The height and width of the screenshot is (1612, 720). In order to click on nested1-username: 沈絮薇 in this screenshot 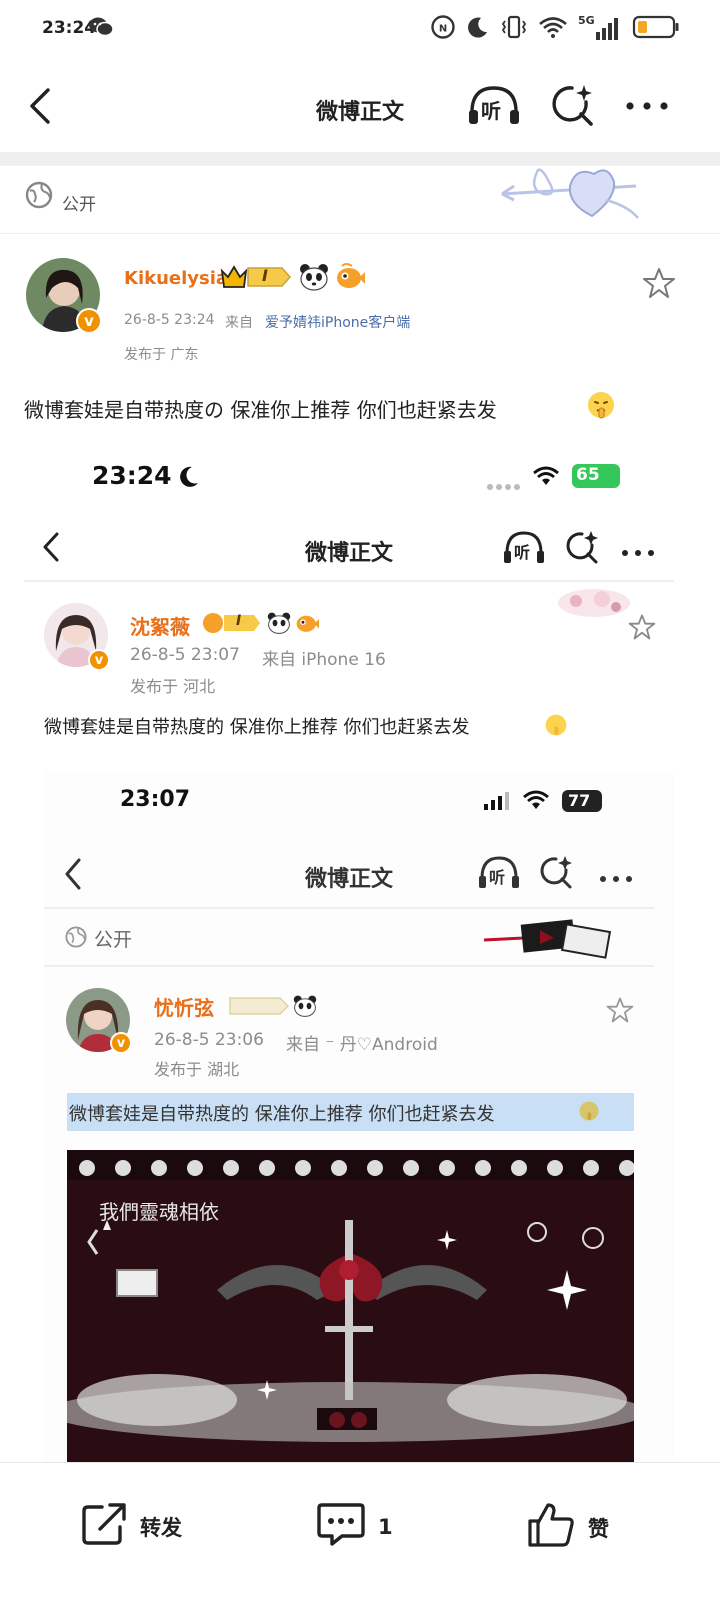, I will do `click(160, 627)`.